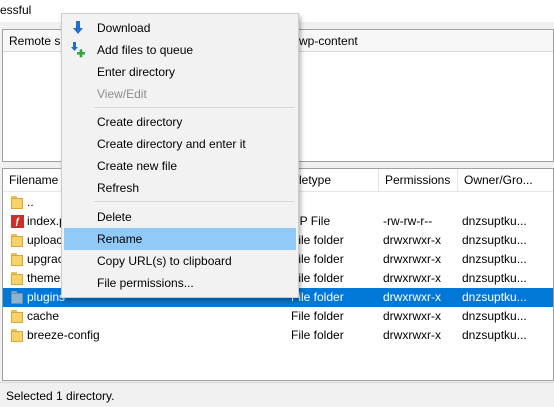  Describe the element at coordinates (180, 166) in the screenshot. I see `menu-item-create-new-file: Create new file` at that location.